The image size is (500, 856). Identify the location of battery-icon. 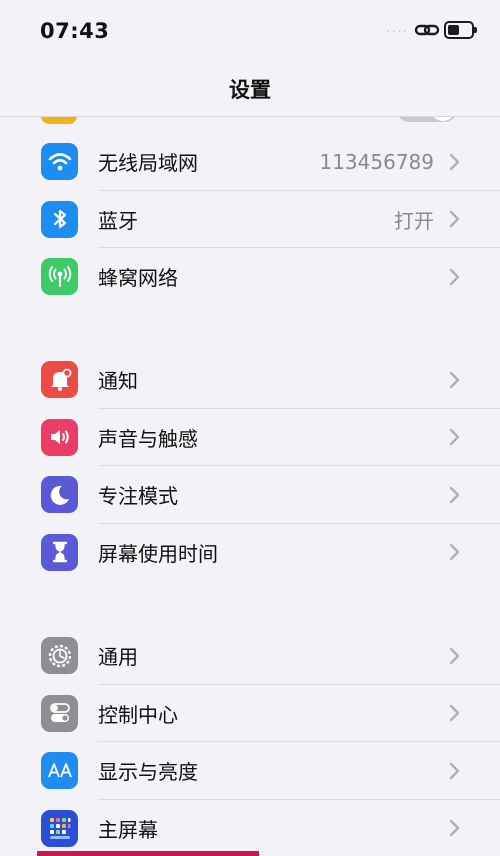
(460, 30).